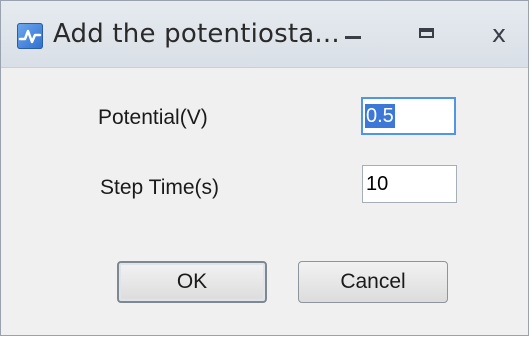 This screenshot has height=338, width=531. Describe the element at coordinates (30, 36) in the screenshot. I see `waveform-icon` at that location.